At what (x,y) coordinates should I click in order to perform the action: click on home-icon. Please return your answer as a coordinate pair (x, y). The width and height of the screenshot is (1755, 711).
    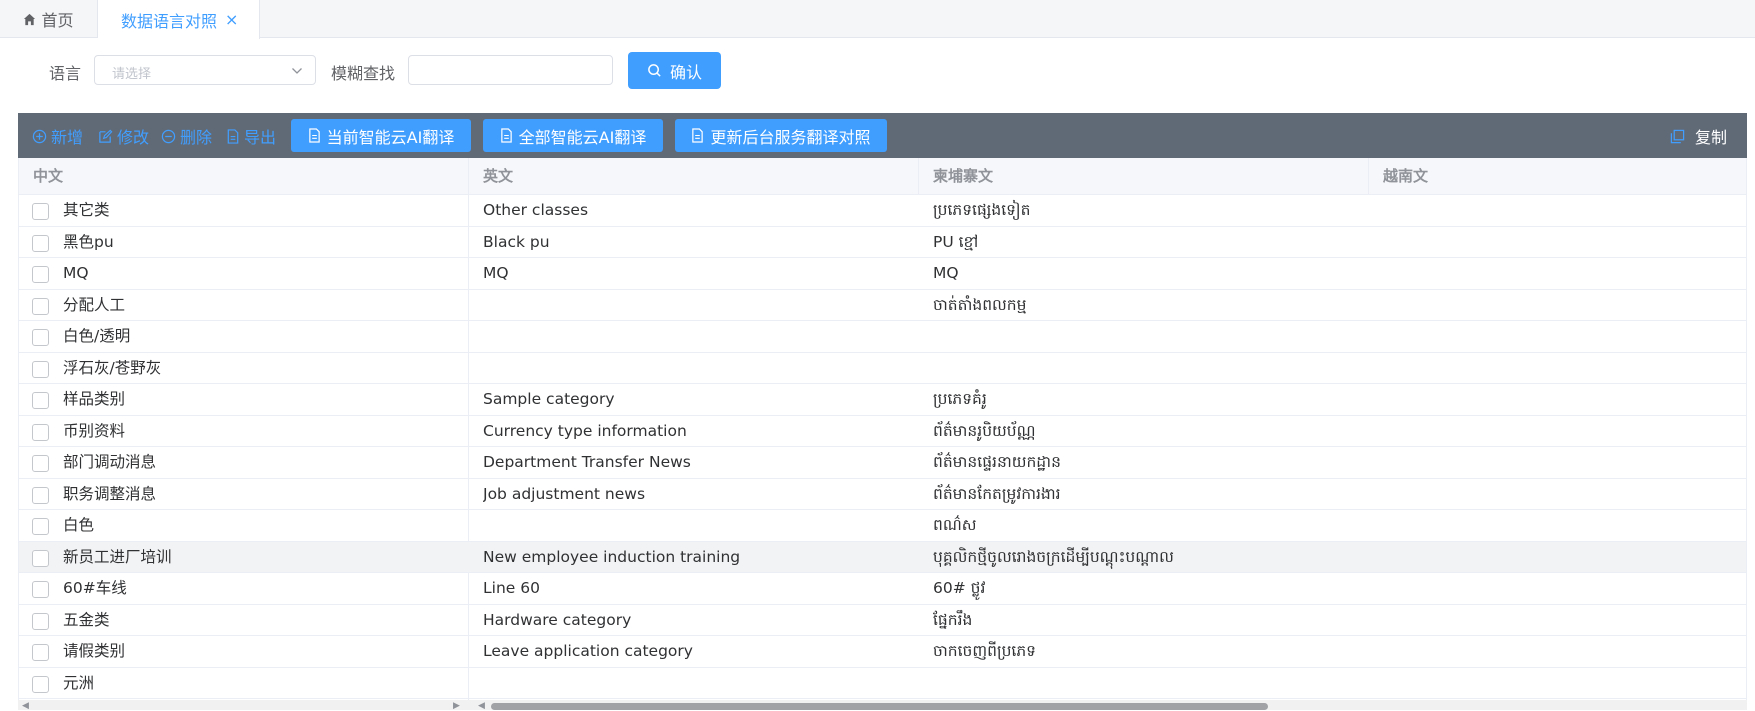
    Looking at the image, I should click on (30, 19).